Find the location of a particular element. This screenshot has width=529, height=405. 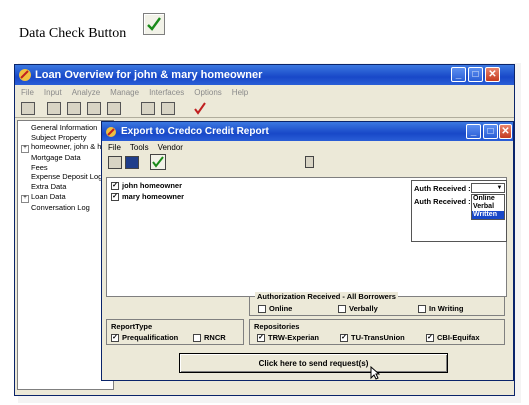

window-icon is located at coordinates (148, 108).